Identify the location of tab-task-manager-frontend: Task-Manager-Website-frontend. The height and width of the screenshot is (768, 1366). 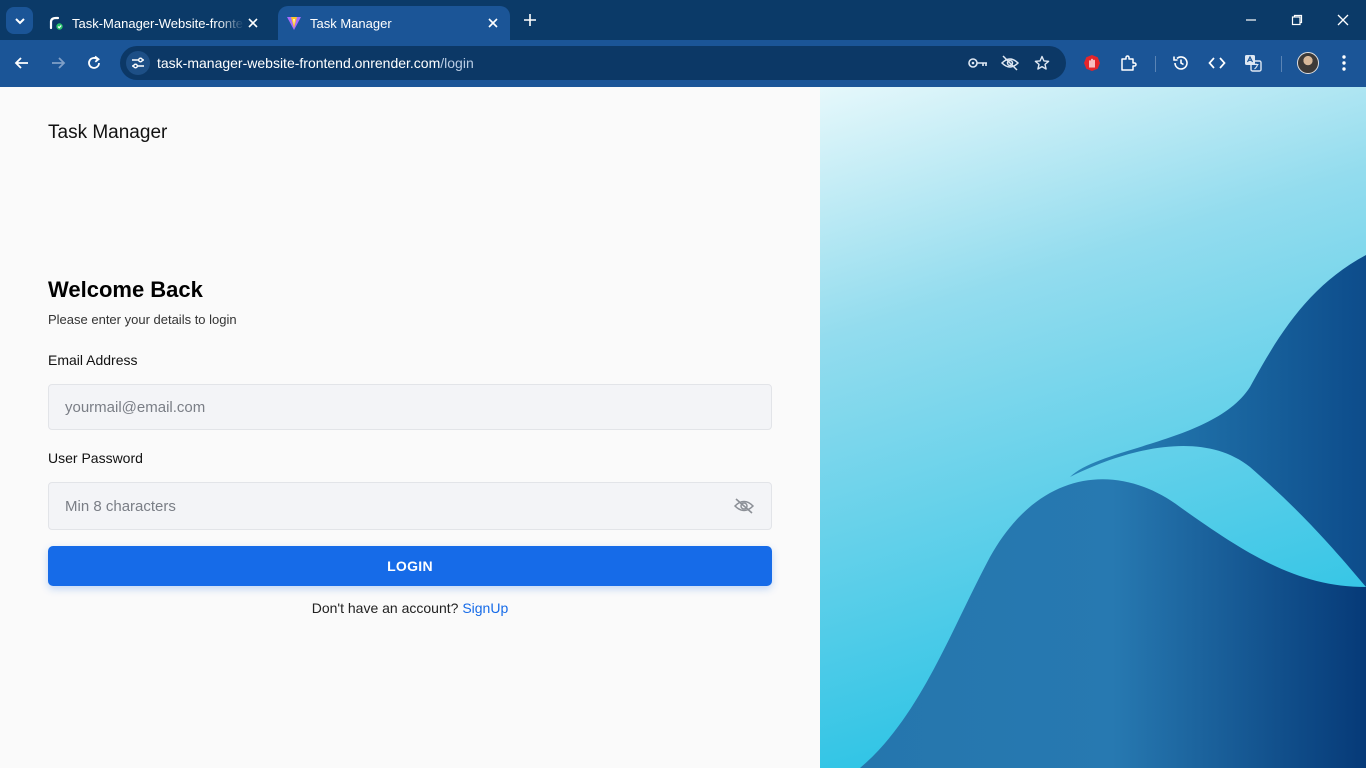
(154, 23).